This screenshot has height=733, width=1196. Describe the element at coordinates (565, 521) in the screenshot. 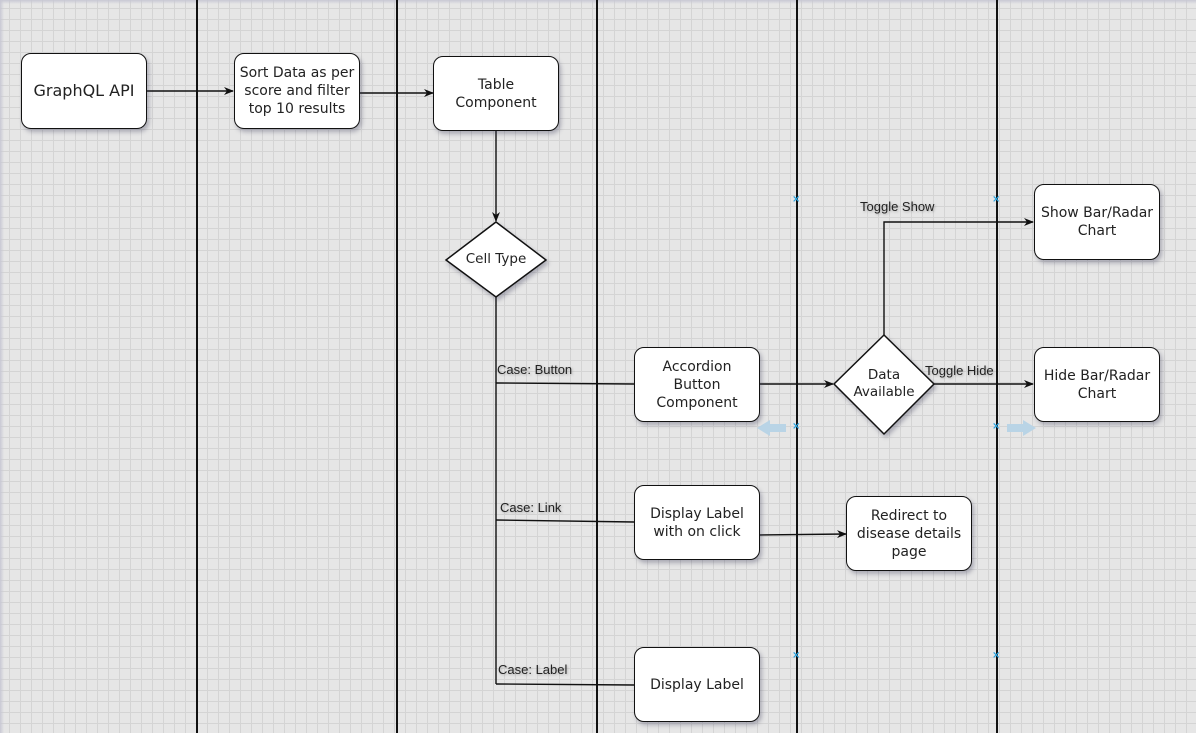

I see `edge-case-link` at that location.